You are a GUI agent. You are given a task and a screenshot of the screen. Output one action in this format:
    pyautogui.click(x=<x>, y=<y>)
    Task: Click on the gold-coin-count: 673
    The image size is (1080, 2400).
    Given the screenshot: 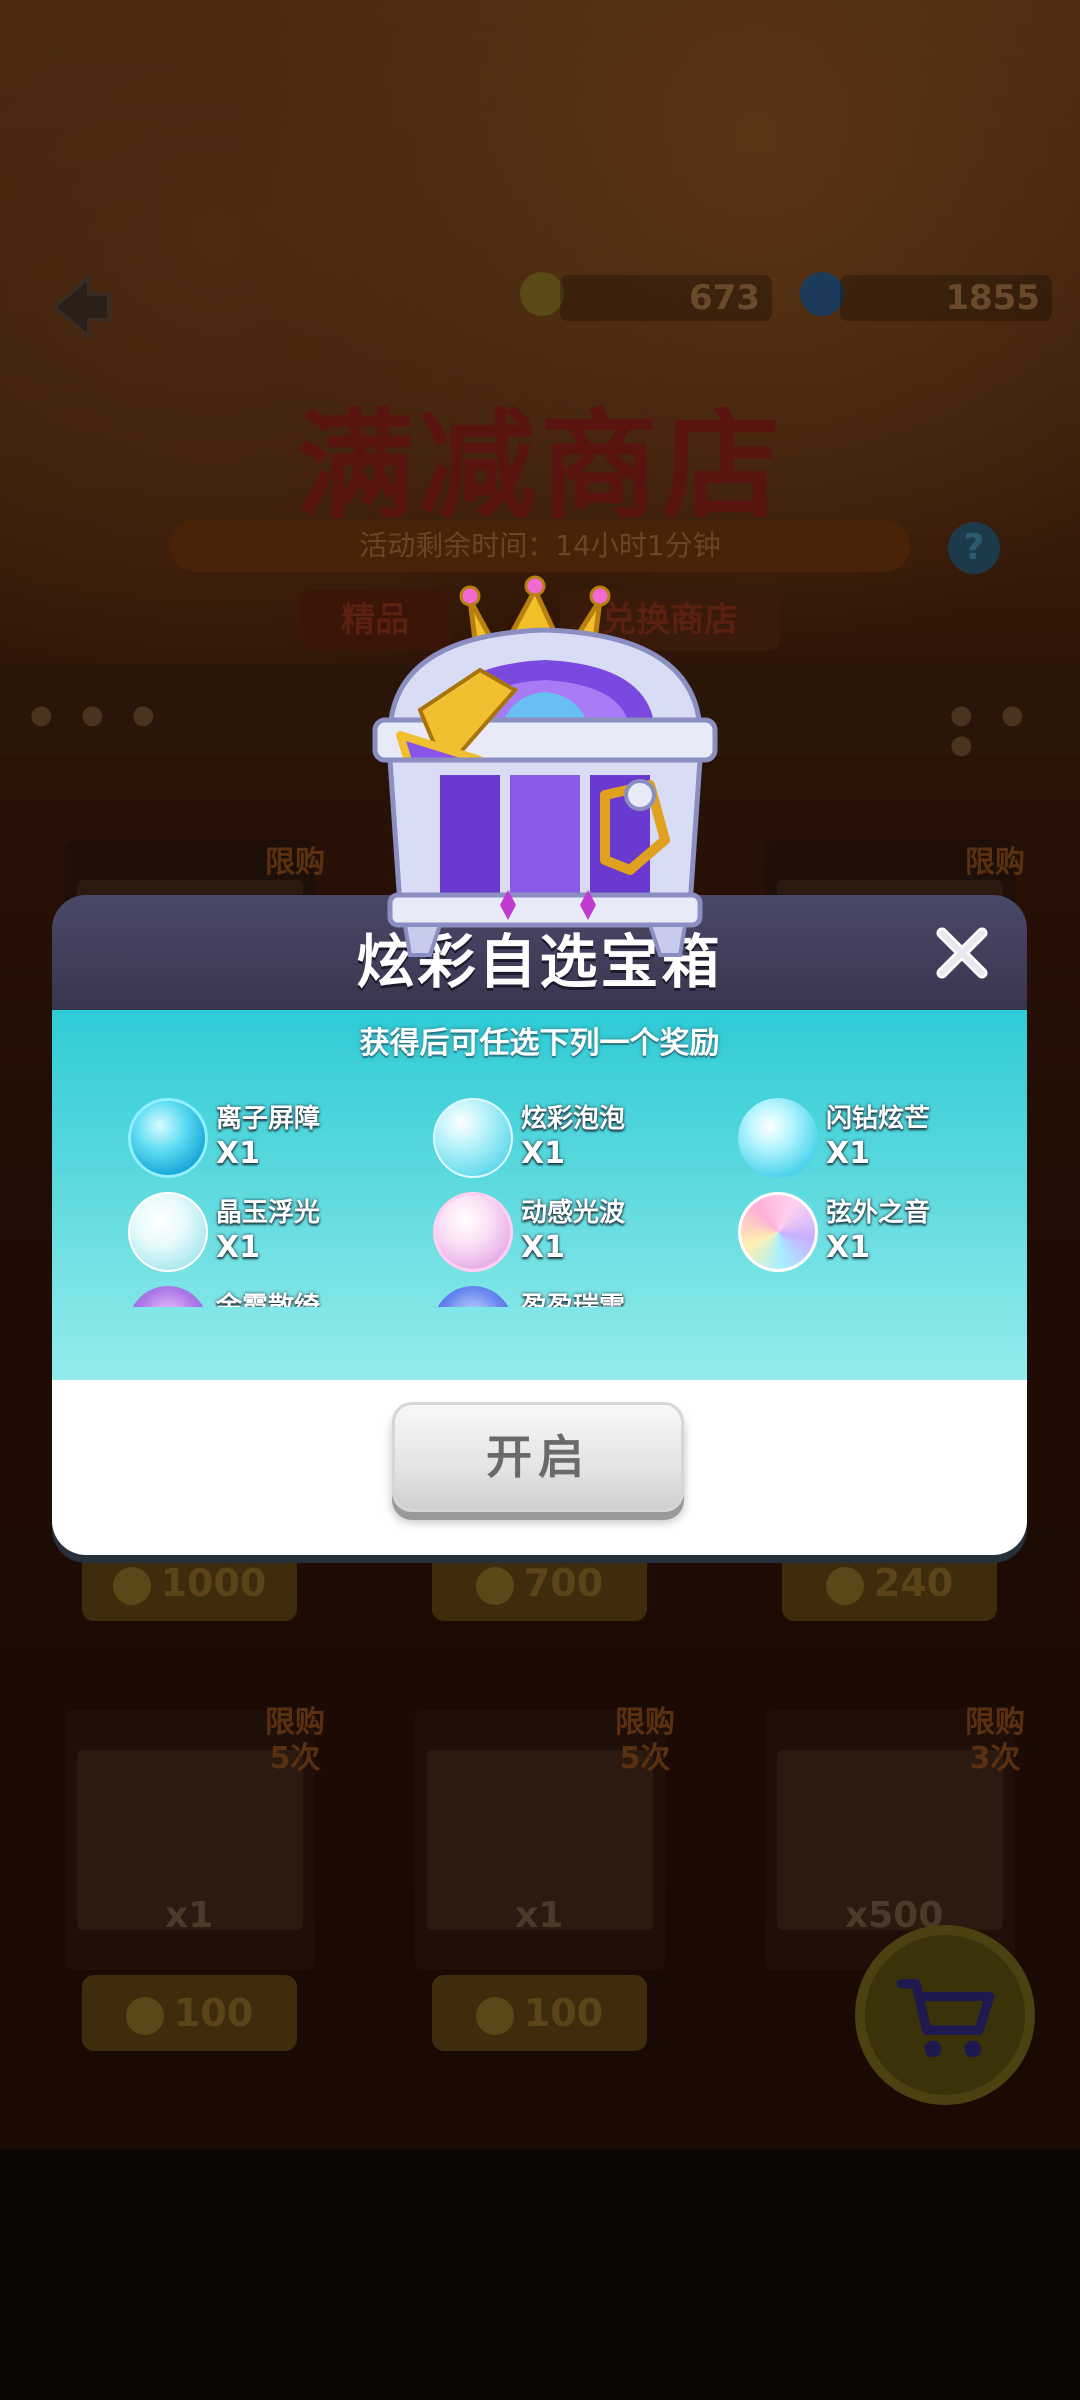 What is the action you would take?
    pyautogui.click(x=666, y=298)
    